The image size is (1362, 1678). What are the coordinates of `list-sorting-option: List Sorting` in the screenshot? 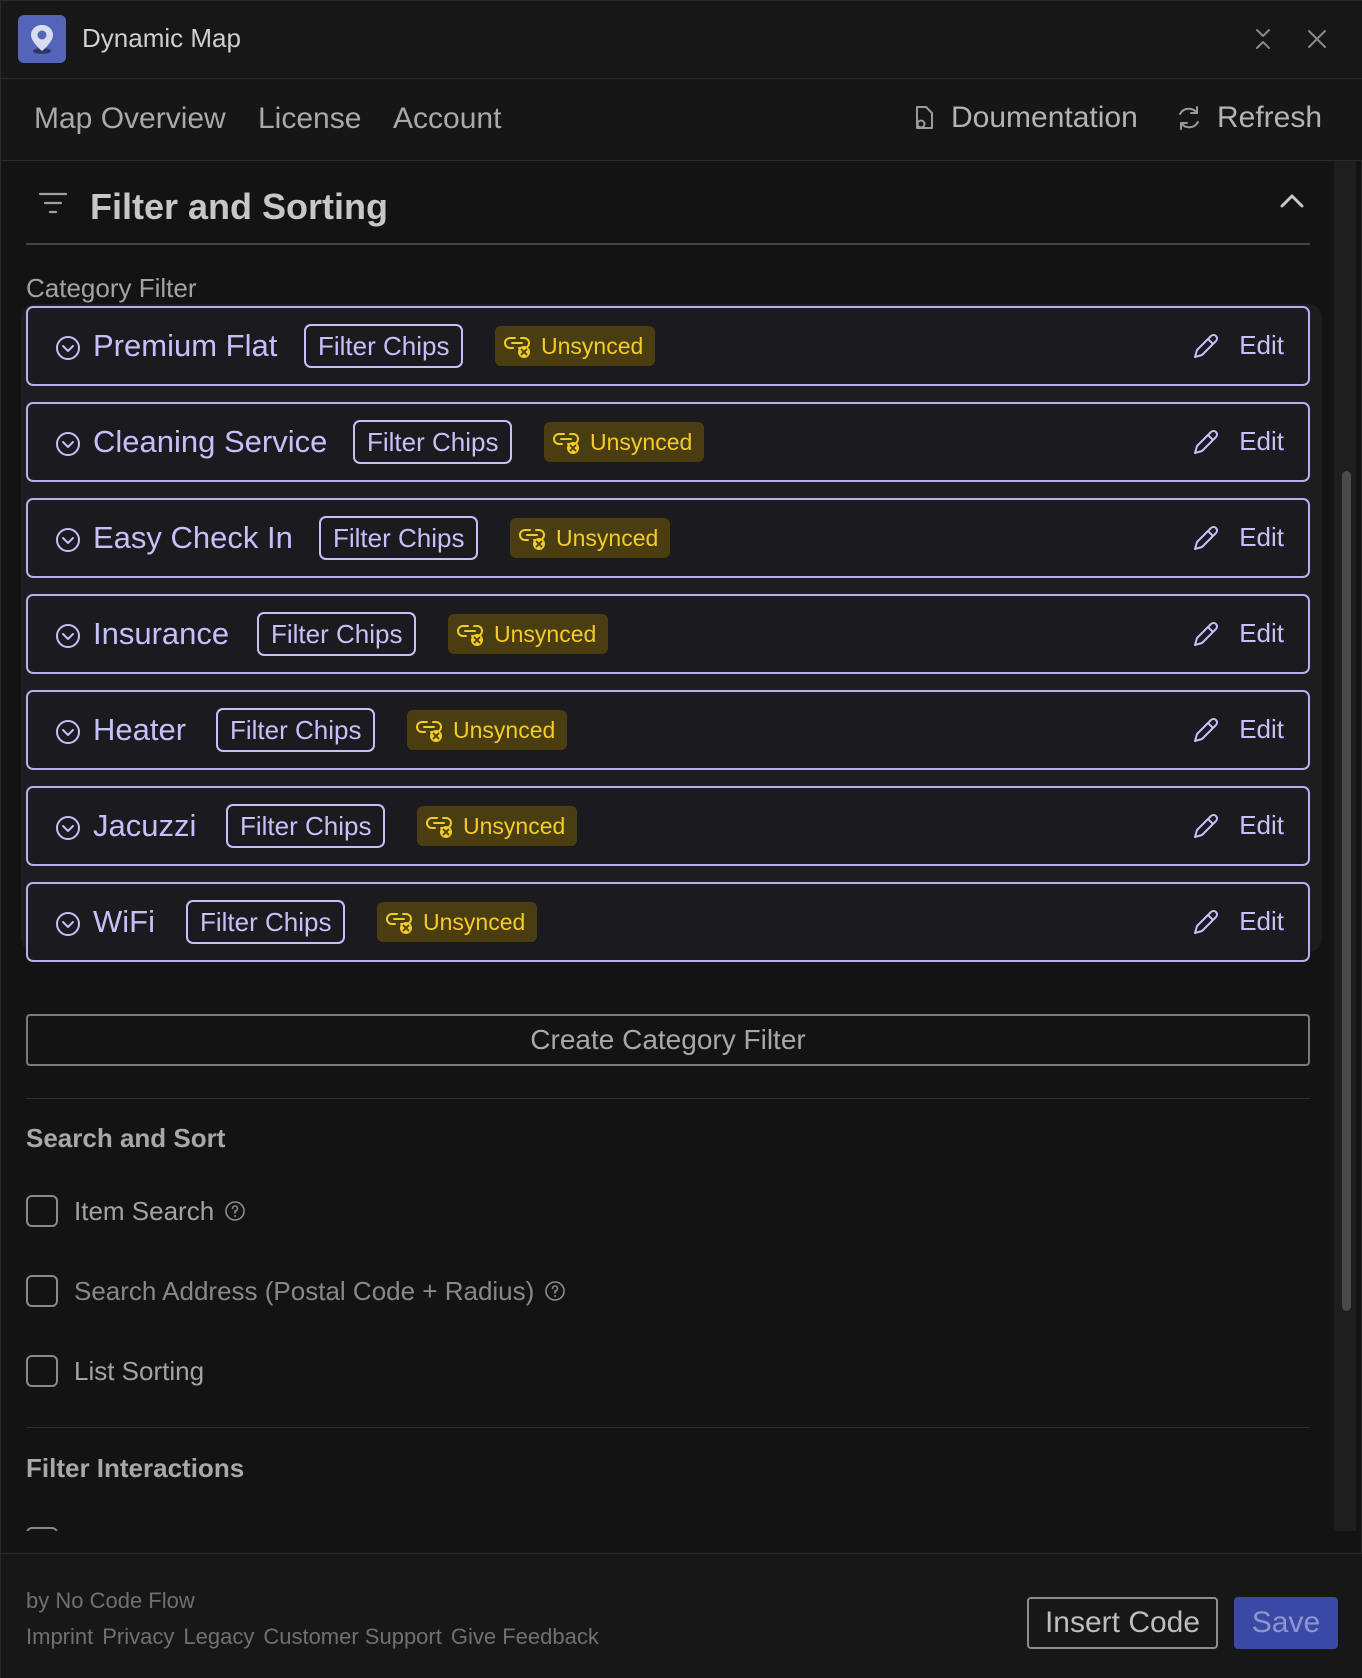 It's located at (115, 1371).